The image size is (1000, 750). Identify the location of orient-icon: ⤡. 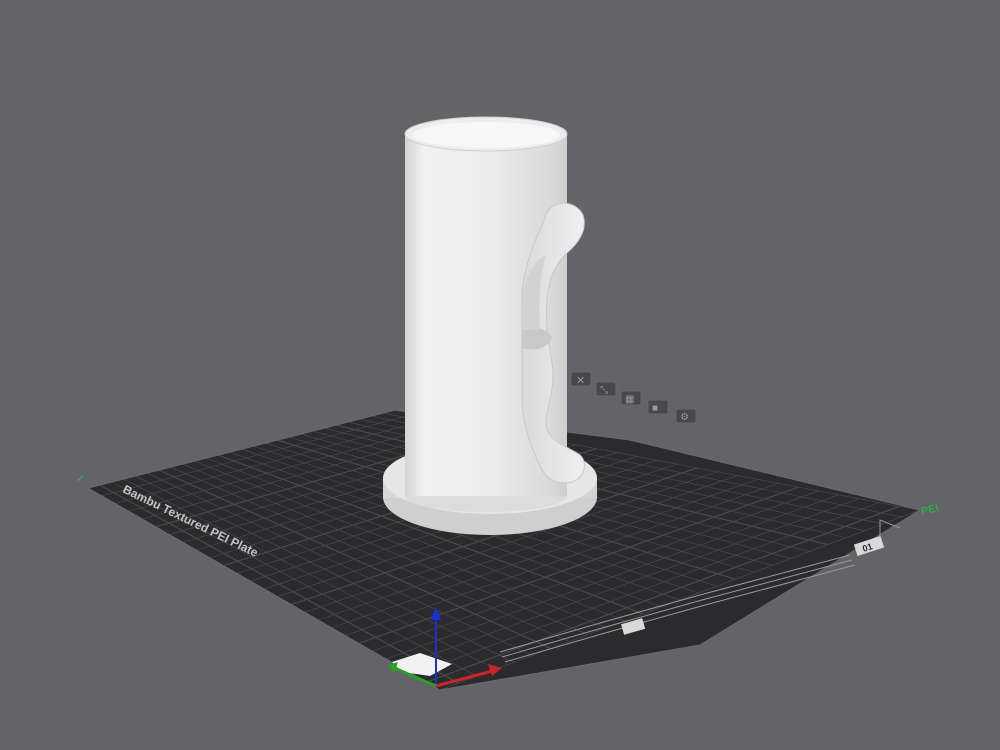
(604, 390).